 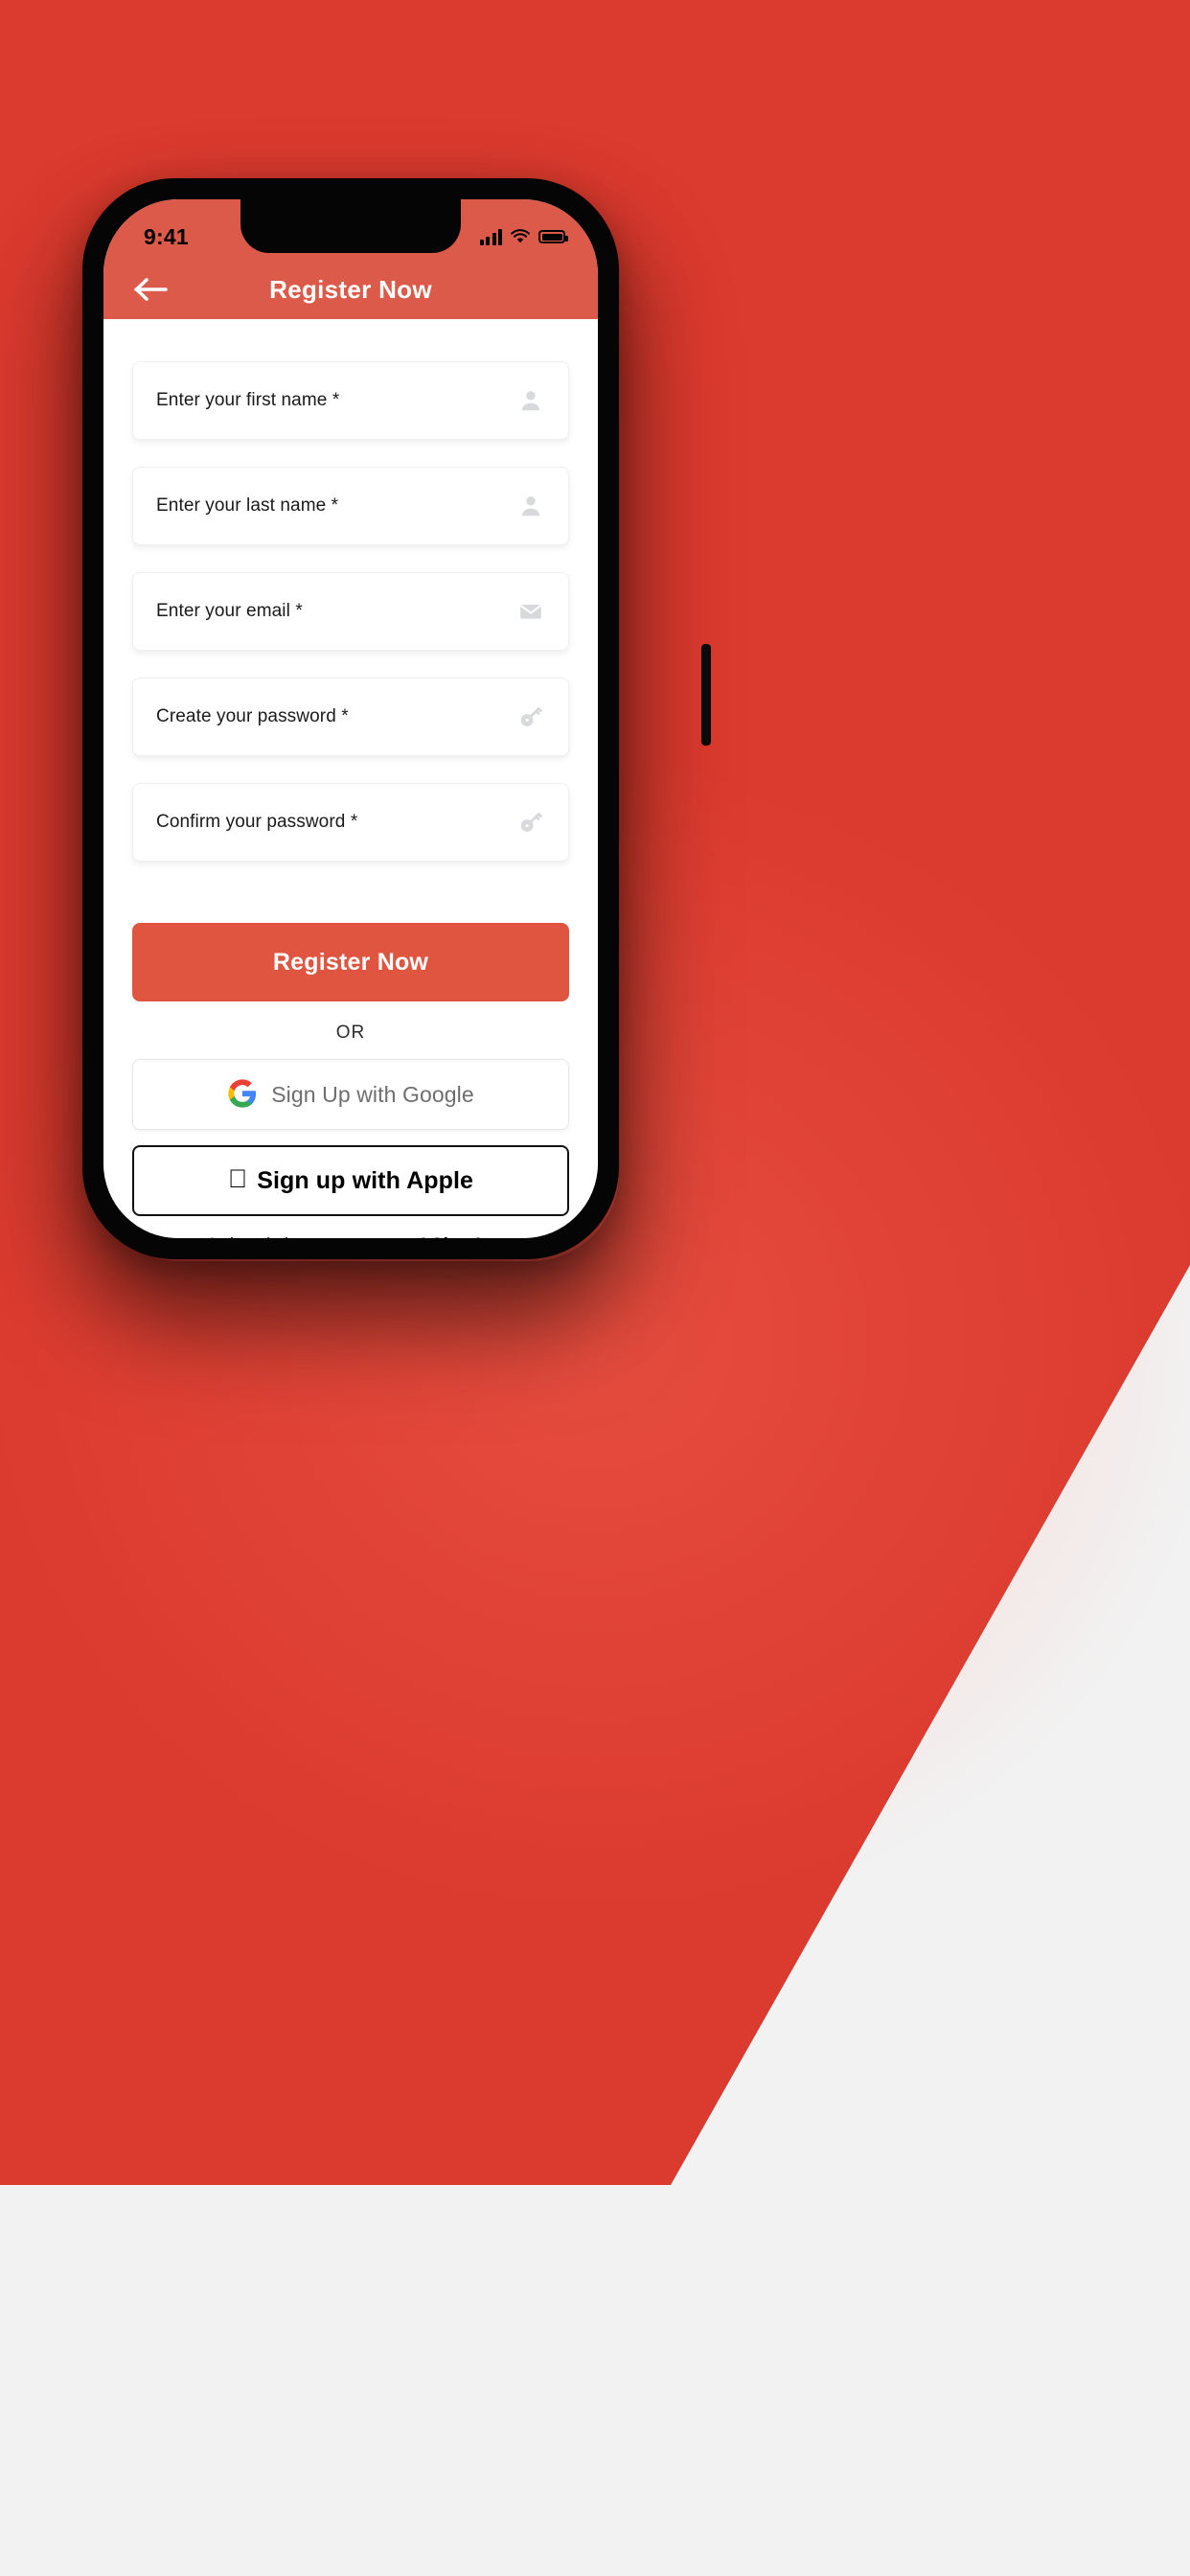 I want to click on sign-in-link: Sign In, so click(x=461, y=1236).